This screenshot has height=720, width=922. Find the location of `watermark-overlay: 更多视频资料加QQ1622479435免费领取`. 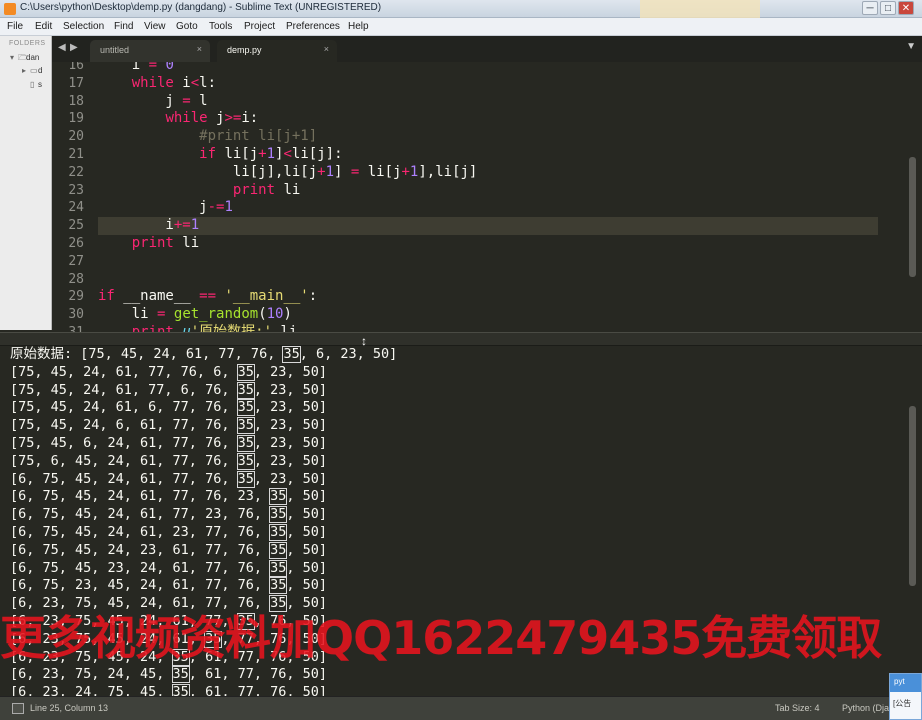

watermark-overlay: 更多视频资料加QQ1622479435免费领取 is located at coordinates (441, 636).